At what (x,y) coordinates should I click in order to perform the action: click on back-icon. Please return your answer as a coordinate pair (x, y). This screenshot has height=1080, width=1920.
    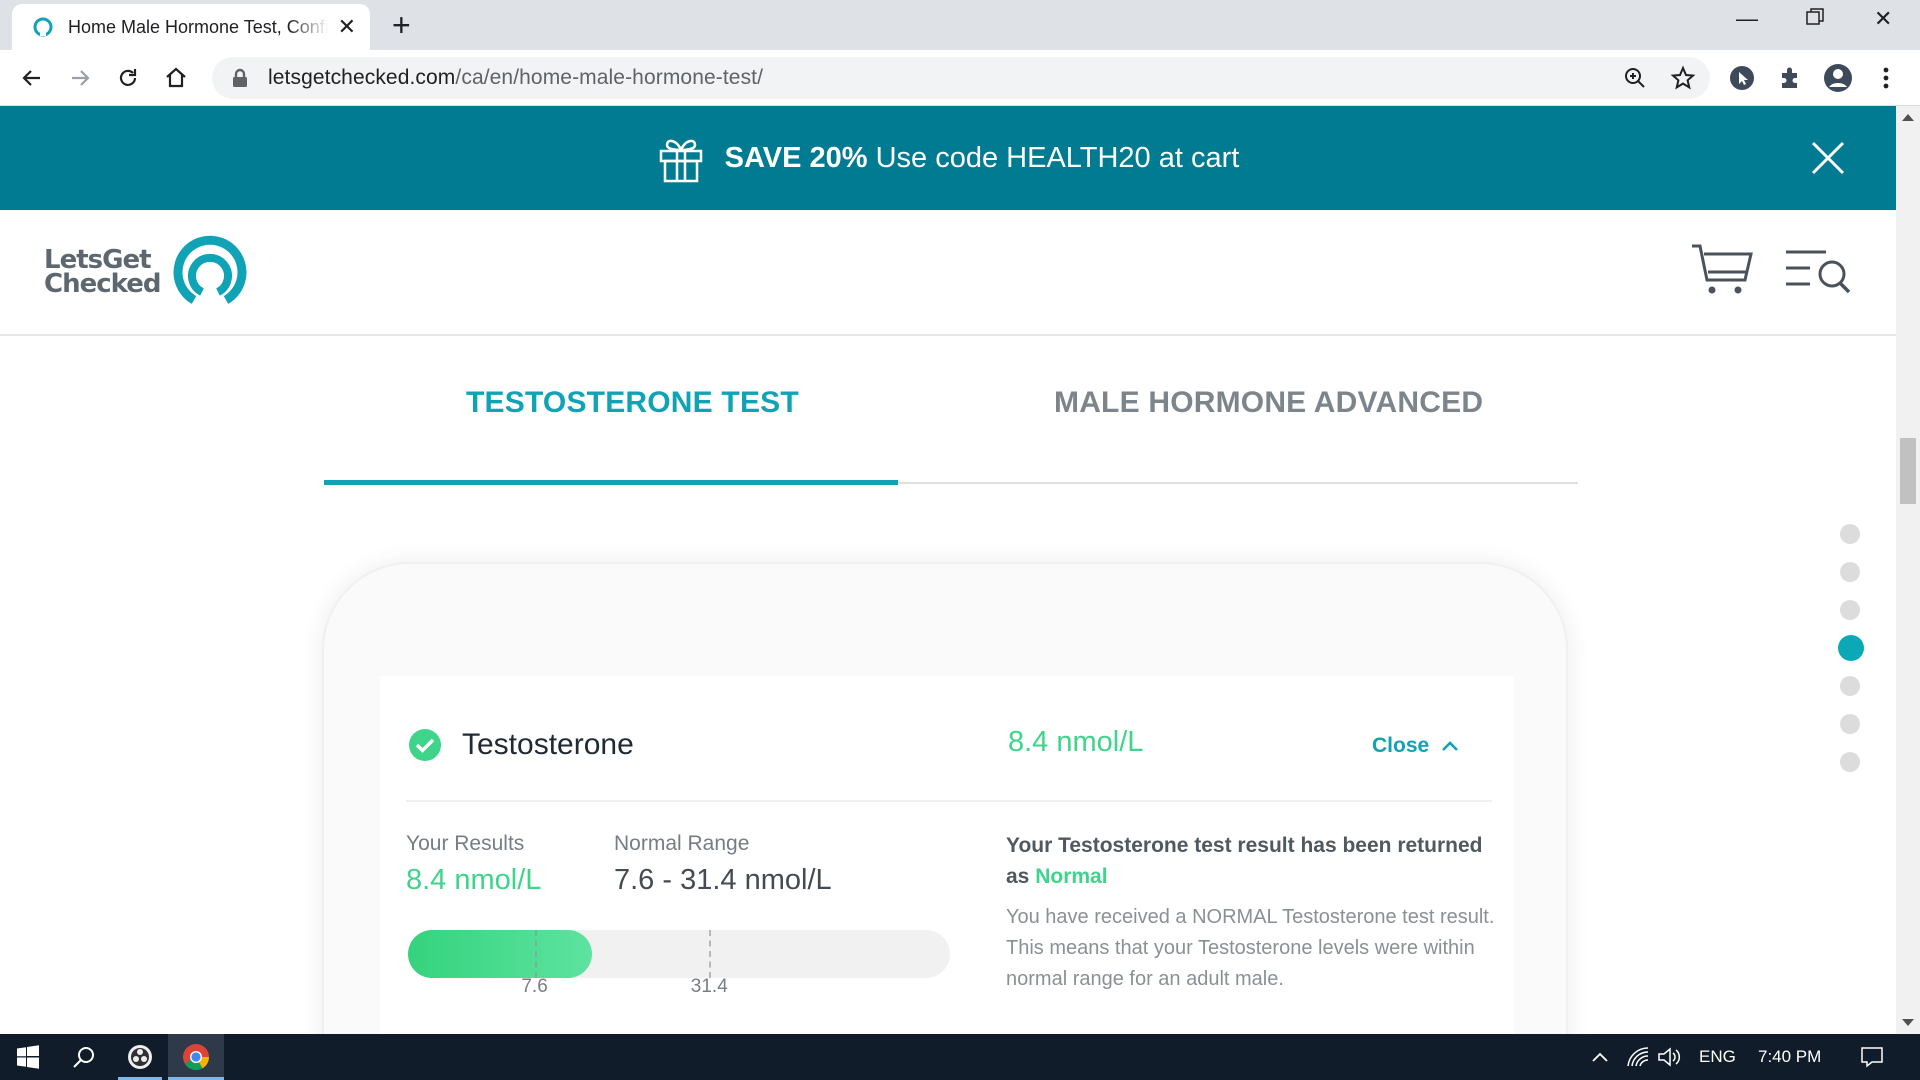
    Looking at the image, I should click on (32, 78).